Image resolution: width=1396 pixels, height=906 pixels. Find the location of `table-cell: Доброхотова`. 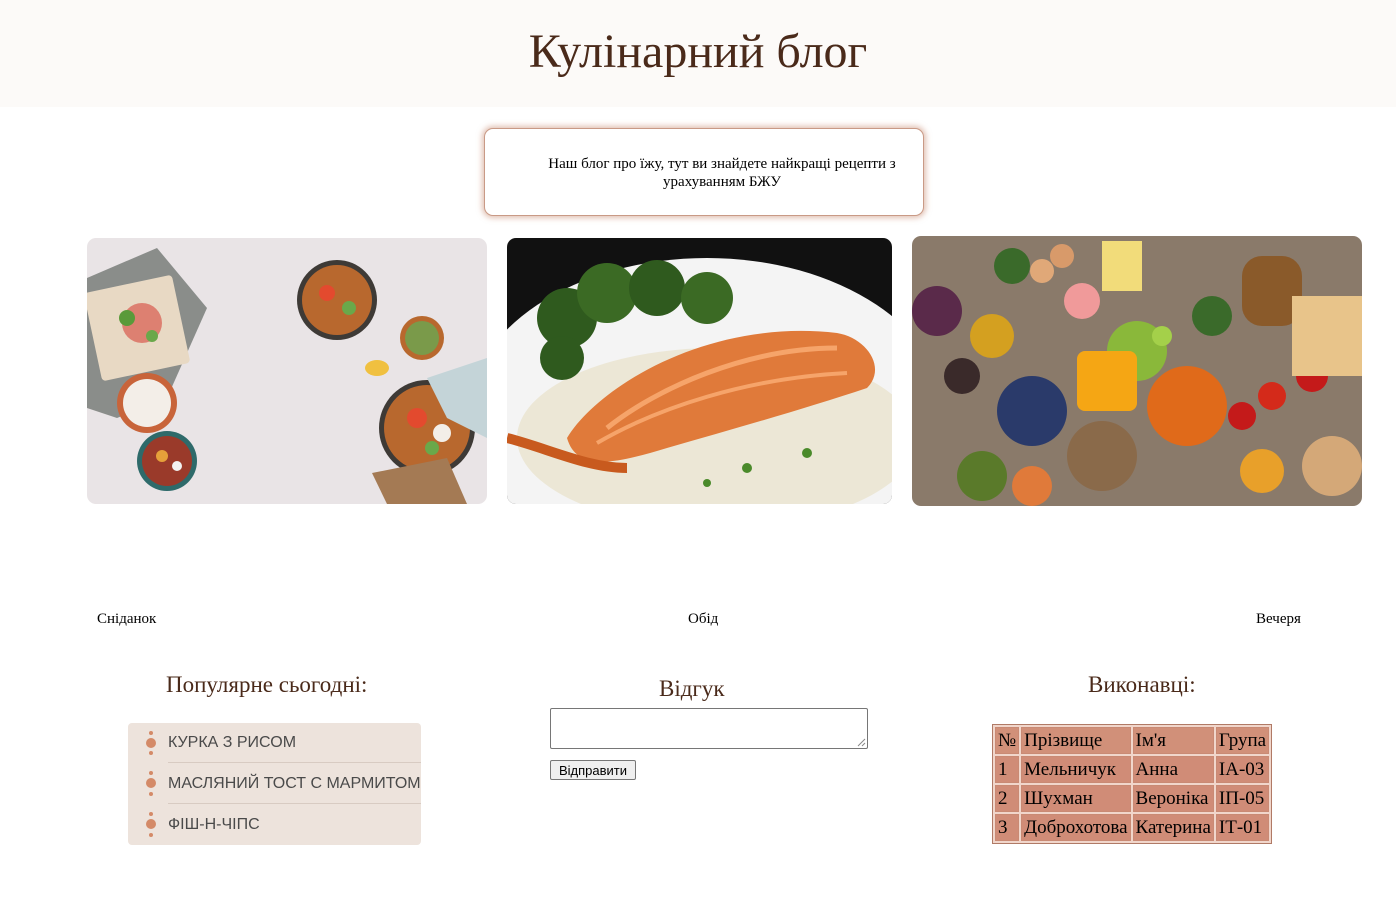

table-cell: Доброхотова is located at coordinates (1076, 827).